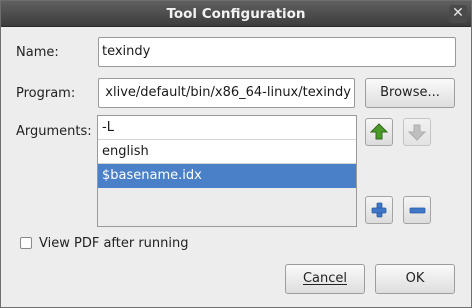 This screenshot has width=472, height=308. I want to click on argument-item-selected: $basename.idx, so click(227, 176).